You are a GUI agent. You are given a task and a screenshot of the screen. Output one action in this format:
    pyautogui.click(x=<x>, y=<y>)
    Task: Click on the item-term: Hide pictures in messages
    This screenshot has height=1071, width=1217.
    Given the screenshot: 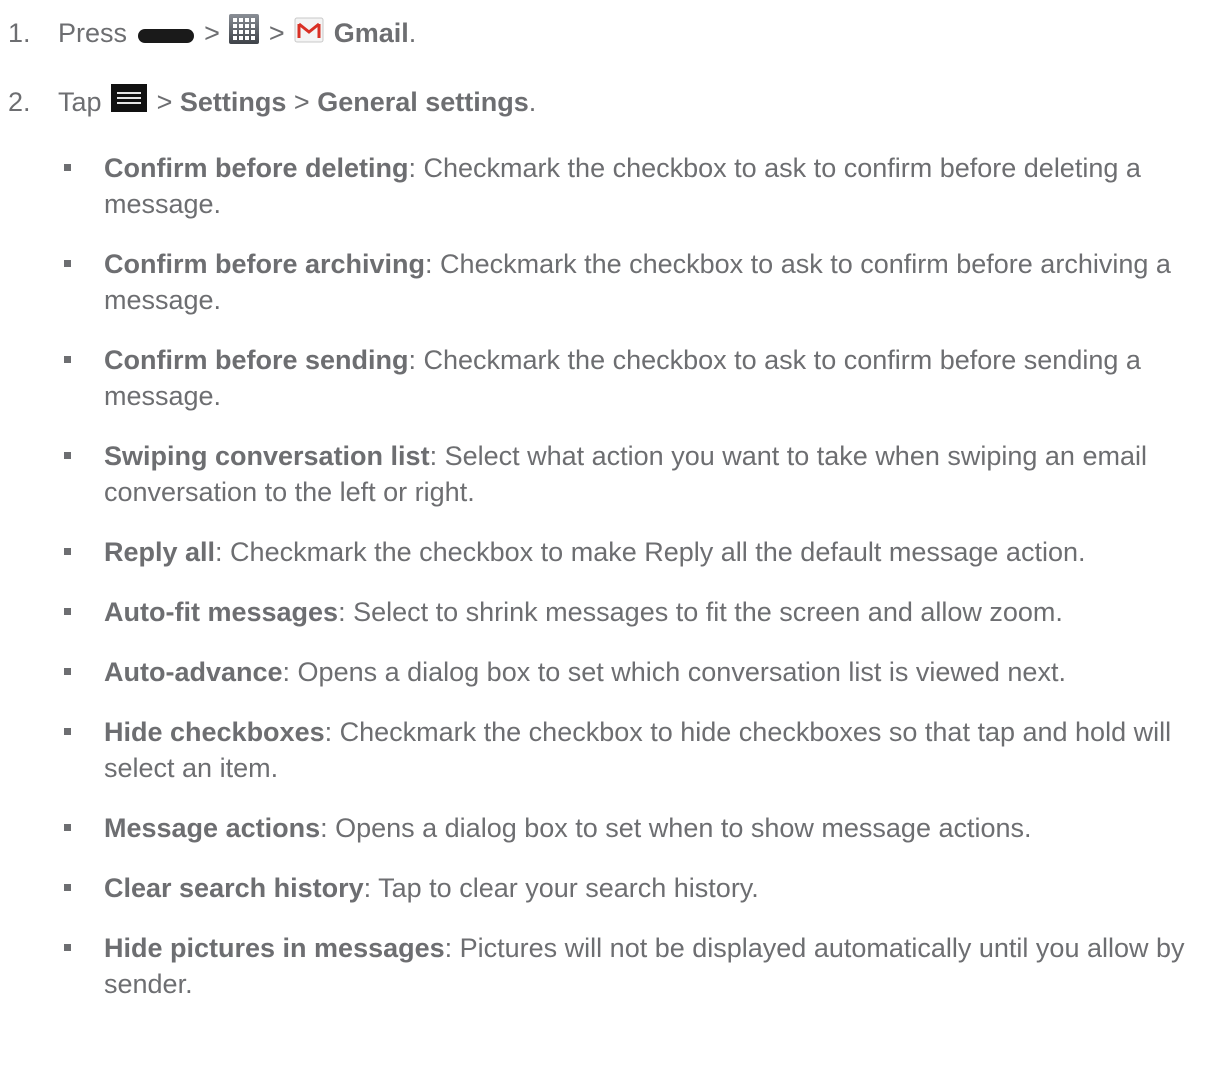 What is the action you would take?
    pyautogui.click(x=274, y=948)
    